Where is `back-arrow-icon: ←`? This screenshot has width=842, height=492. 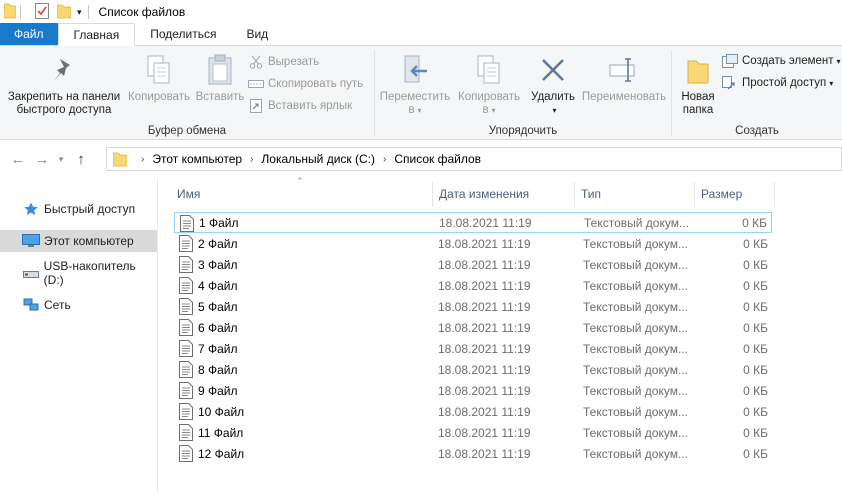
back-arrow-icon: ← is located at coordinates (18, 159).